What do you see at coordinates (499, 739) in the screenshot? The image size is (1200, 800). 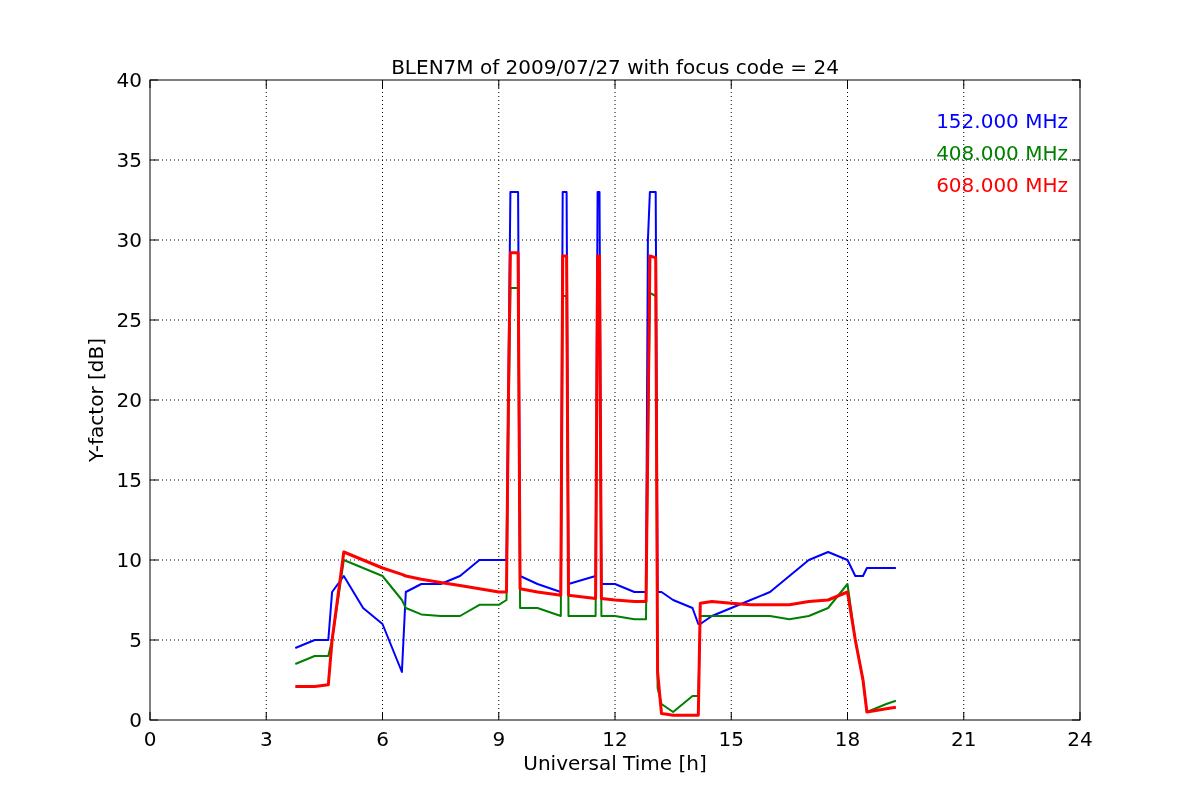 I see `axis-tick-label: 9` at bounding box center [499, 739].